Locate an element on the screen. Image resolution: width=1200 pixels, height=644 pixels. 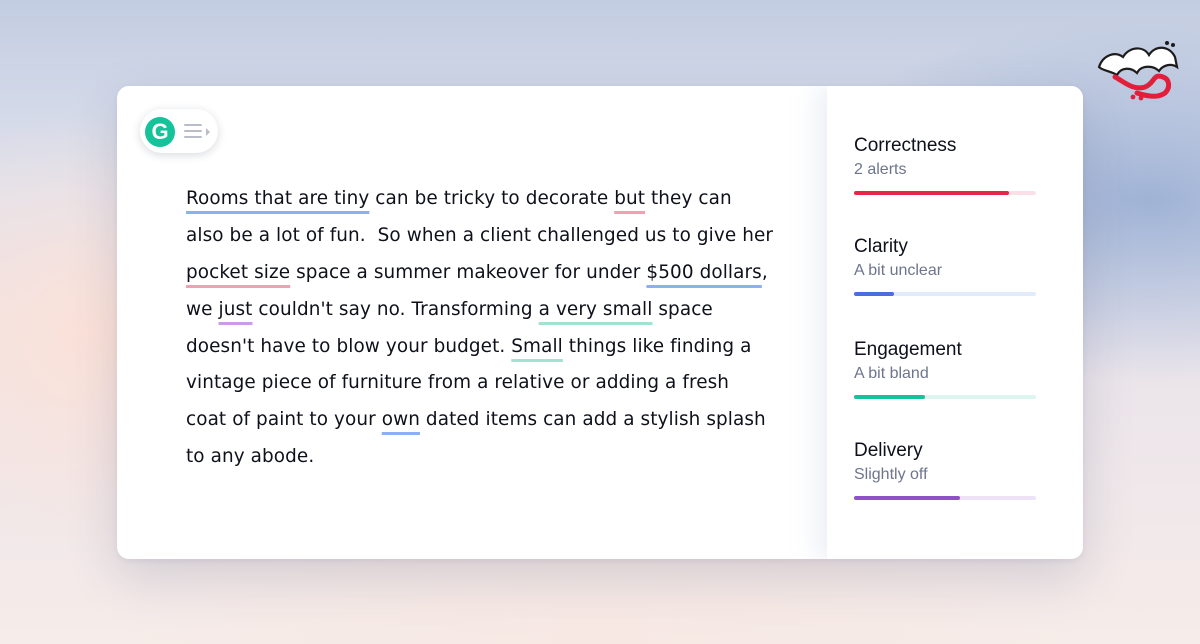
category-clarity: Clarity A bit unclear is located at coordinates (945, 266).